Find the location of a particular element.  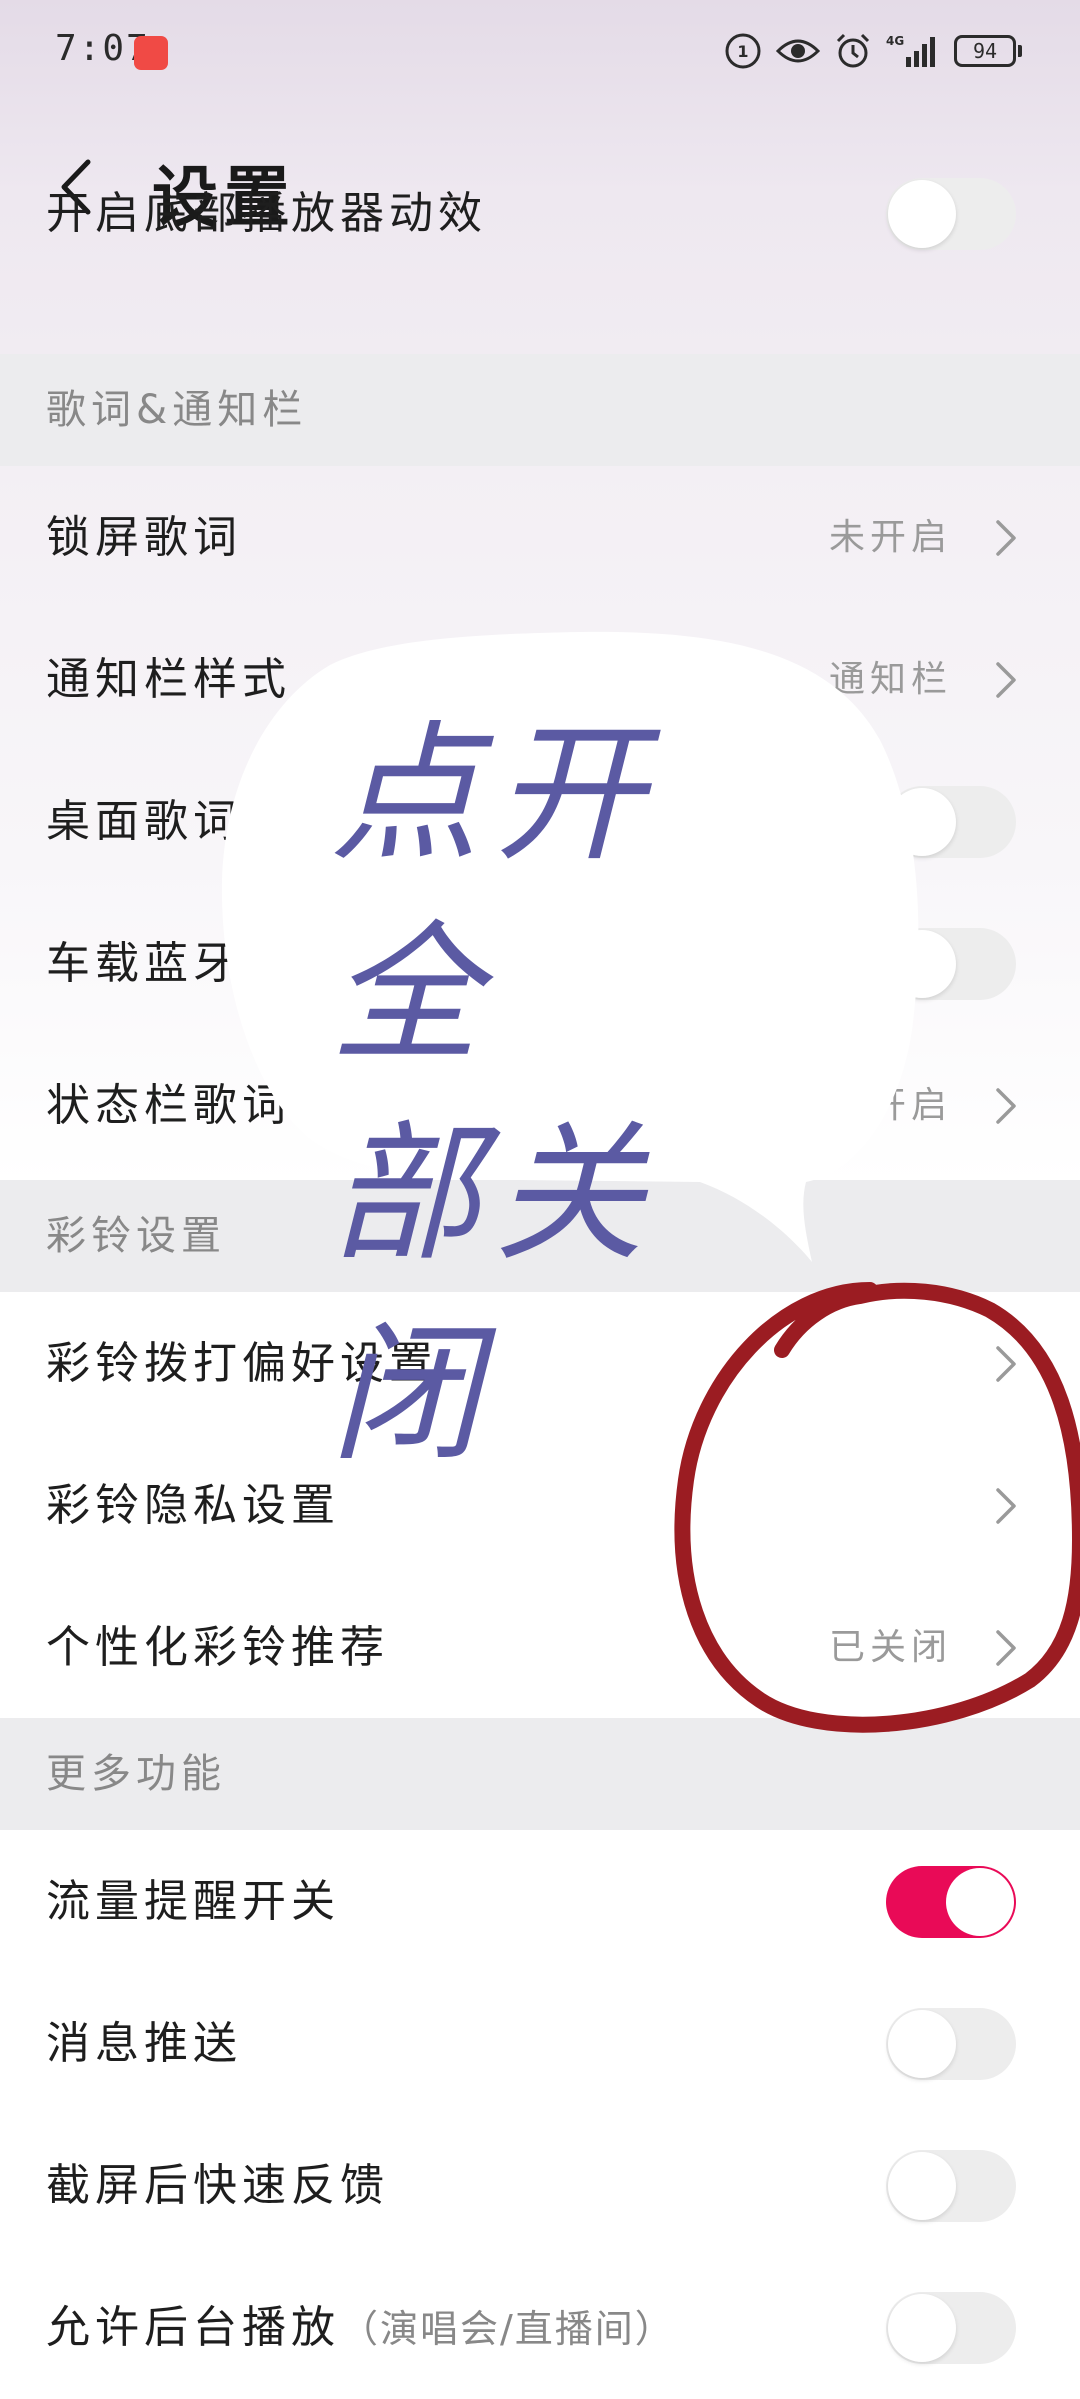

setting-row-bottom-player-anim: 开启底部播放器动效 is located at coordinates (540, 267).